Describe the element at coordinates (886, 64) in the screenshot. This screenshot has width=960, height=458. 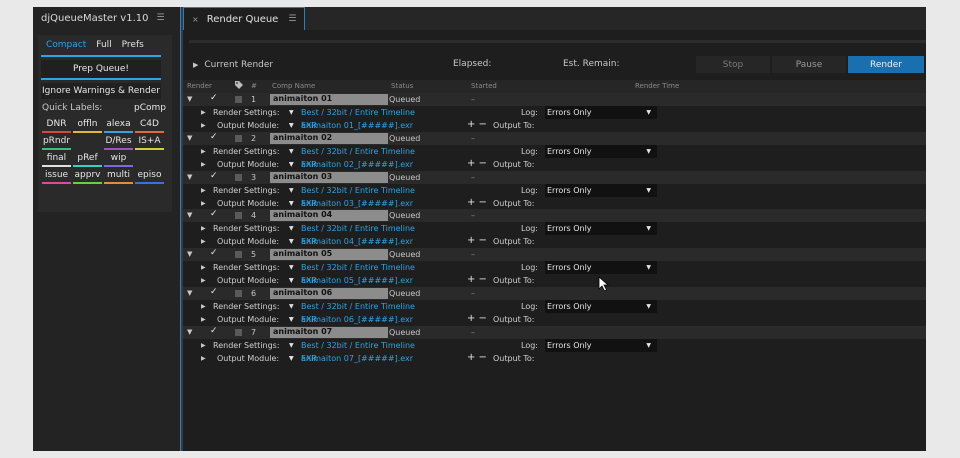
I see `render-button: Render` at that location.